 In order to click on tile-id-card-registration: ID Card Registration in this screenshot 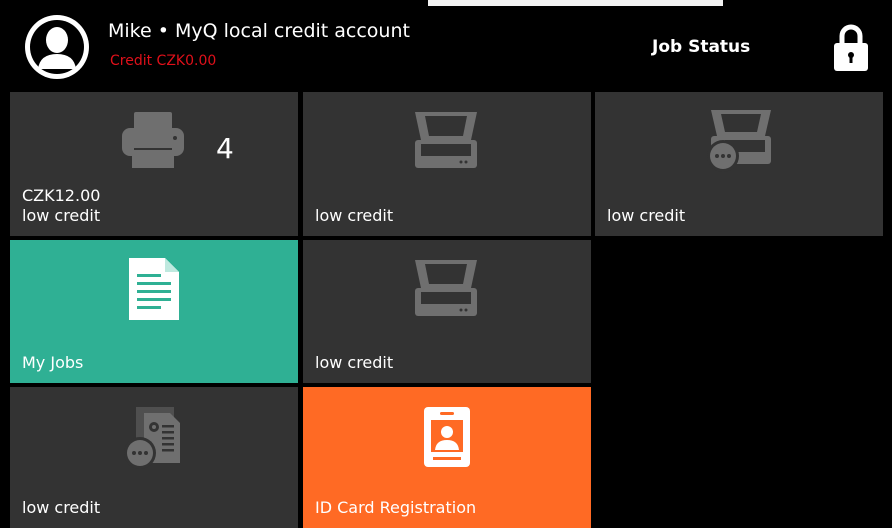, I will do `click(447, 457)`.